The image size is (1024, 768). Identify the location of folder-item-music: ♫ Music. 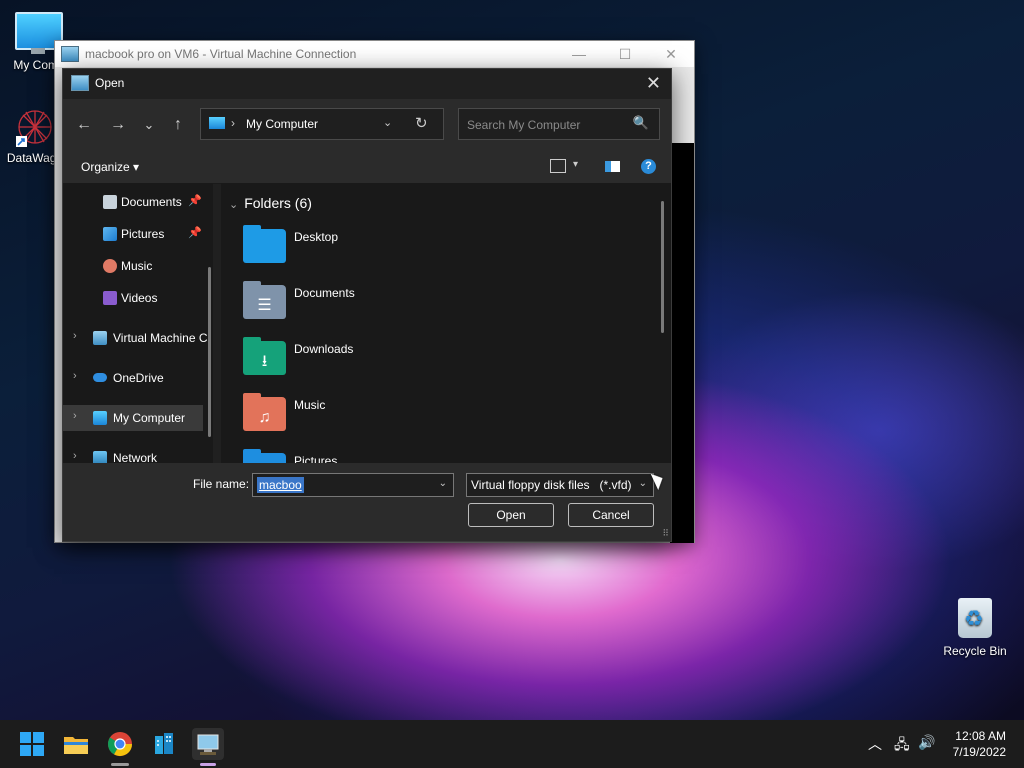
(393, 423).